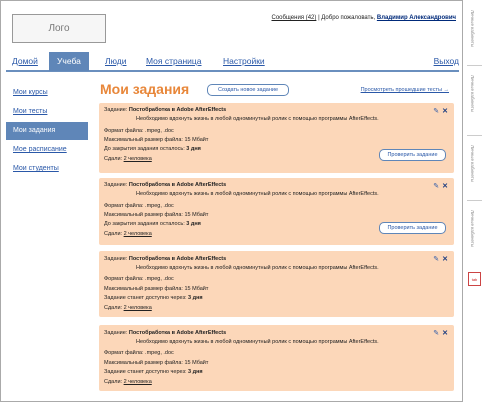  What do you see at coordinates (47, 169) in the screenshot?
I see `sidebar-item-my-students: Мои студенты` at bounding box center [47, 169].